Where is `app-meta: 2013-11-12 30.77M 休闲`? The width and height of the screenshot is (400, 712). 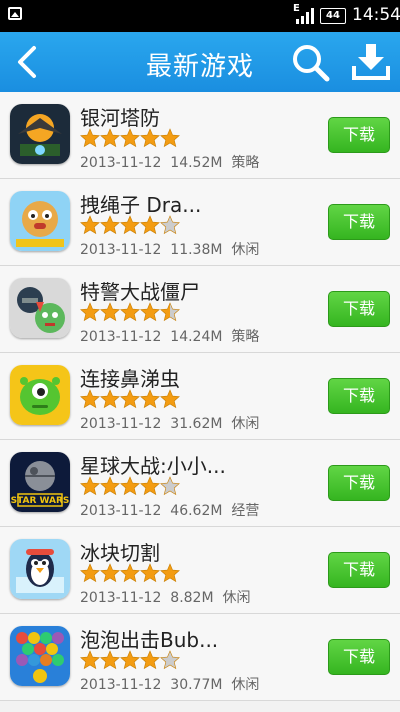
app-meta: 2013-11-12 30.77M 休闲 is located at coordinates (169, 684).